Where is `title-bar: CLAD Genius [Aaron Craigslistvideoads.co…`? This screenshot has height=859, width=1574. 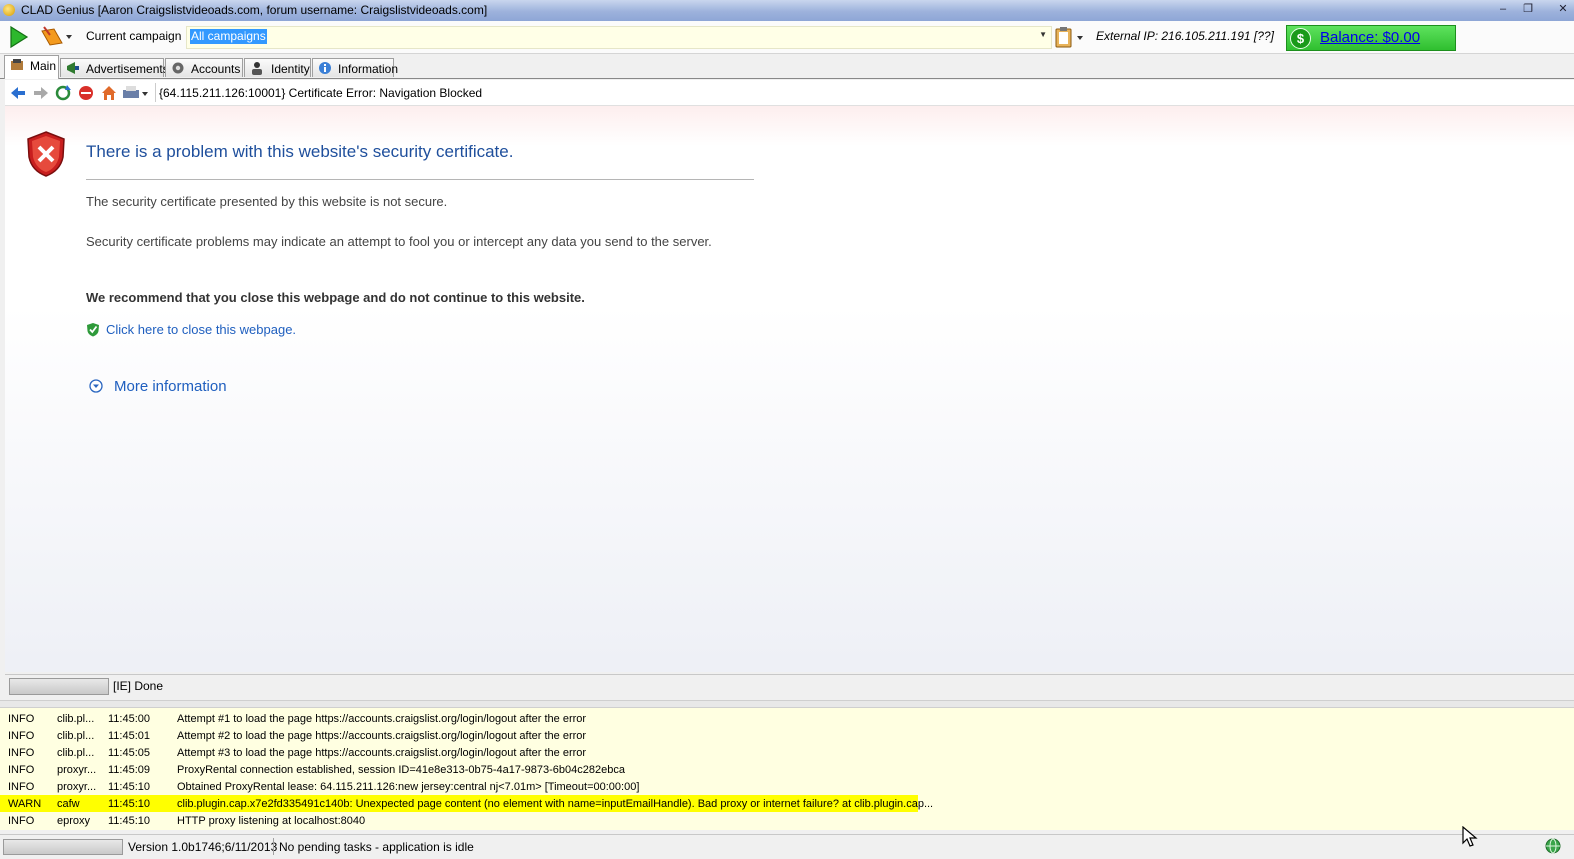
title-bar: CLAD Genius [Aaron Craigslistvideoads.co… is located at coordinates (787, 10).